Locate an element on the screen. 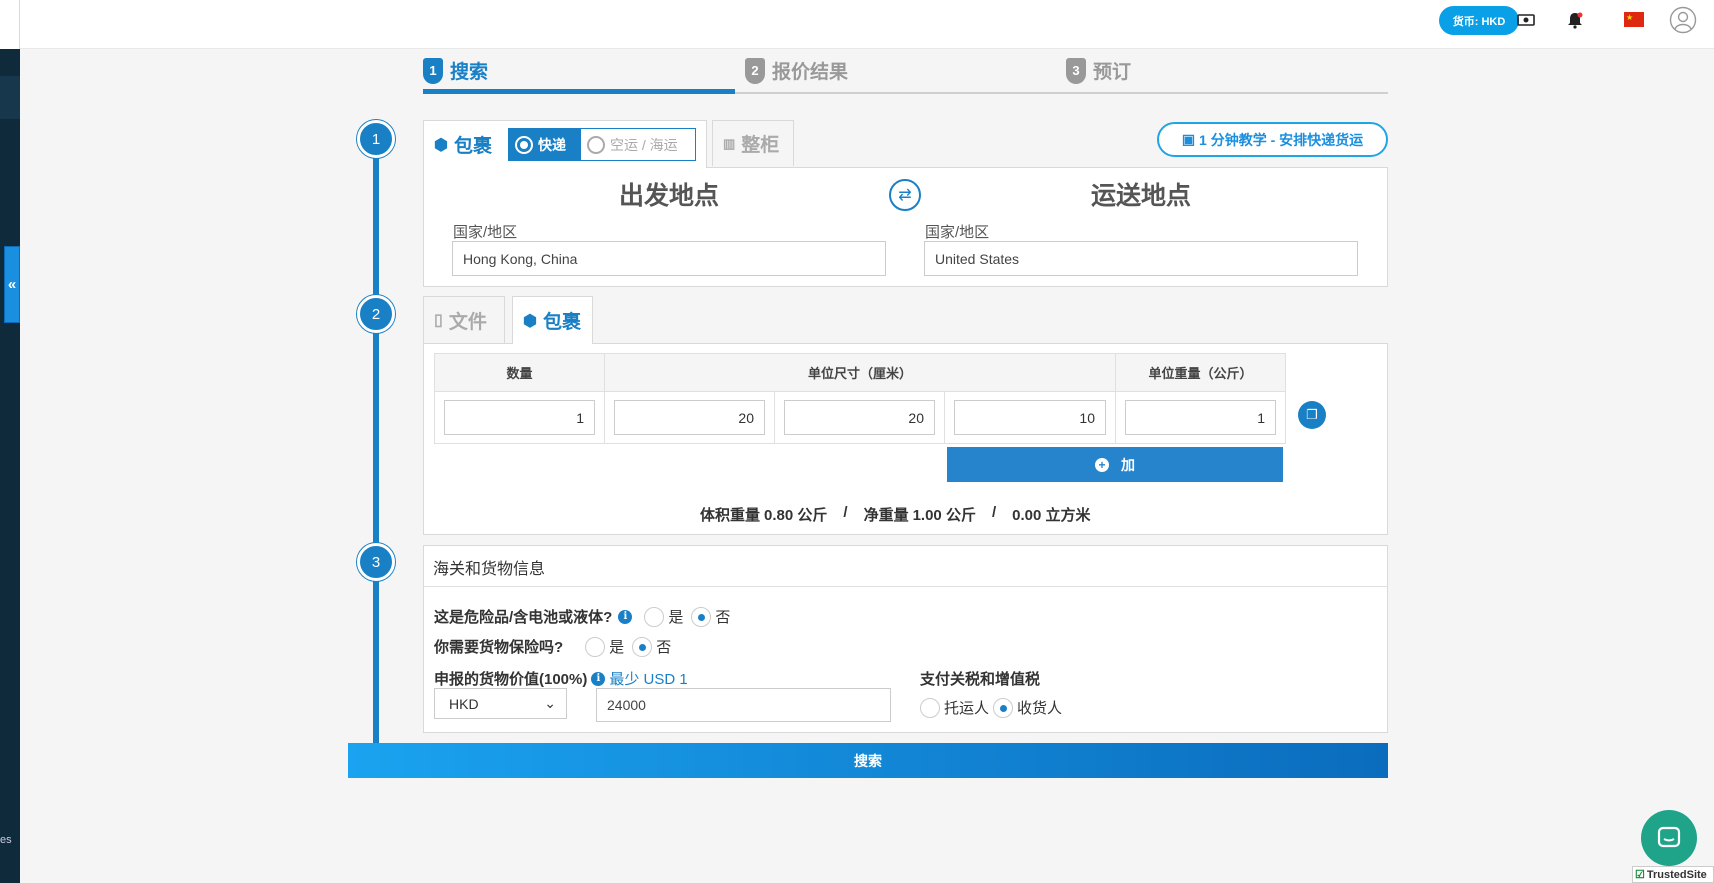  timeline-line is located at coordinates (376, 435).